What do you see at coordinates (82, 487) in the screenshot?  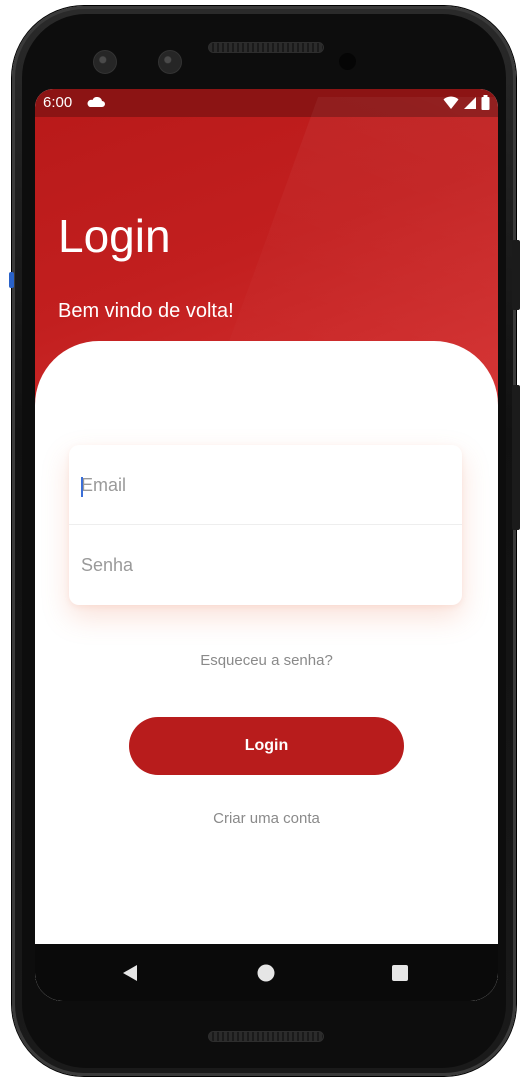 I see `text-caret` at bounding box center [82, 487].